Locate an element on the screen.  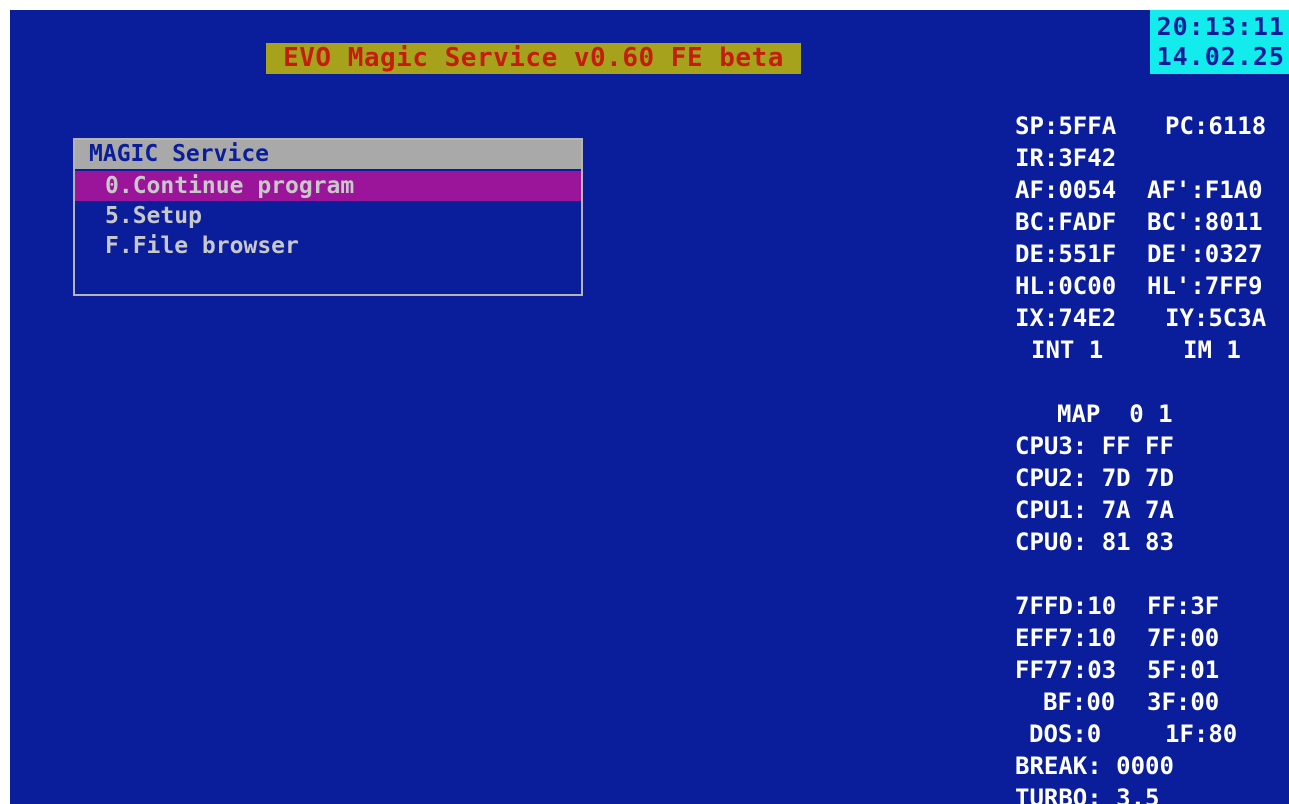
port-dos: DOS:0 is located at coordinates (1065, 734).